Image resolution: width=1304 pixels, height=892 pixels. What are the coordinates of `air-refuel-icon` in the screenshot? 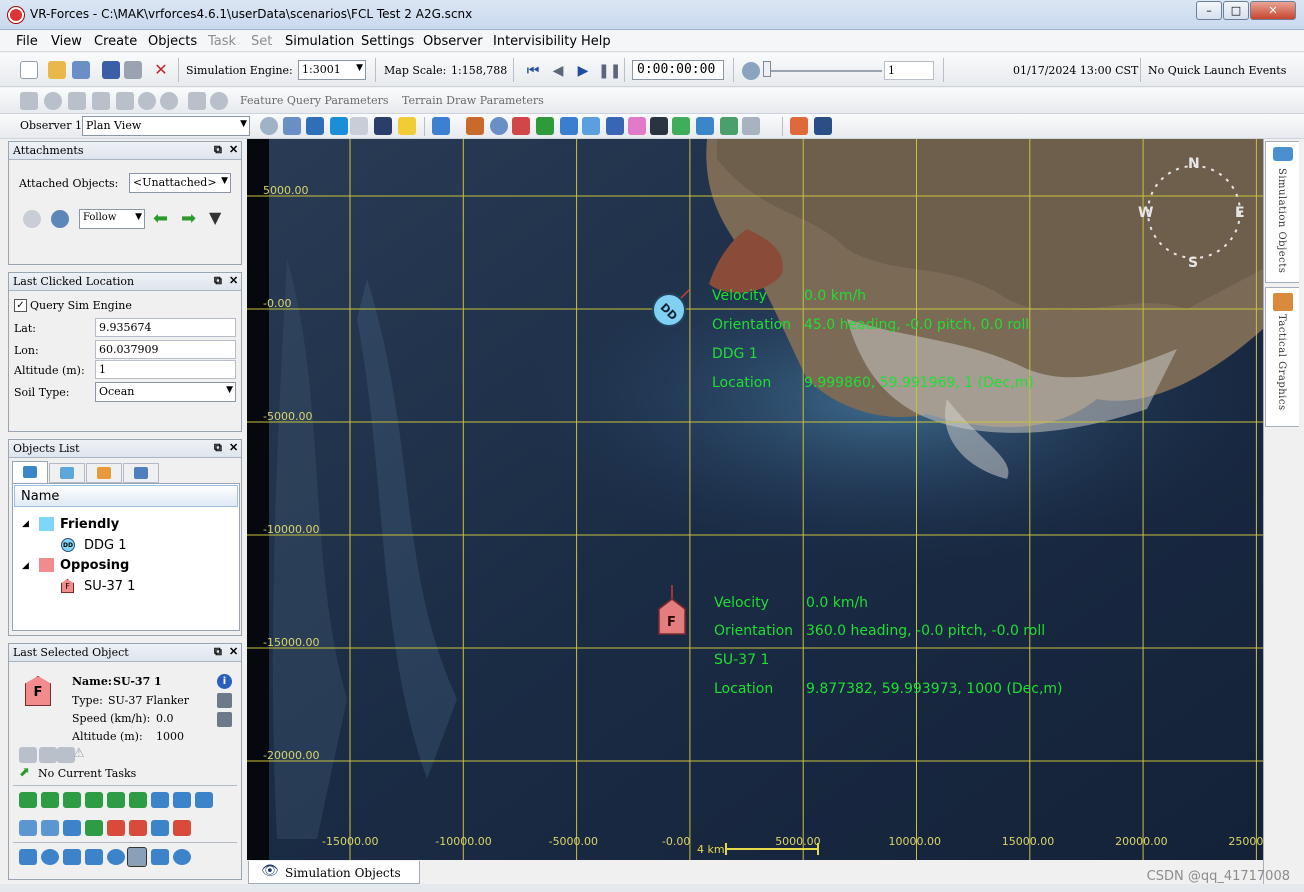 It's located at (204, 800).